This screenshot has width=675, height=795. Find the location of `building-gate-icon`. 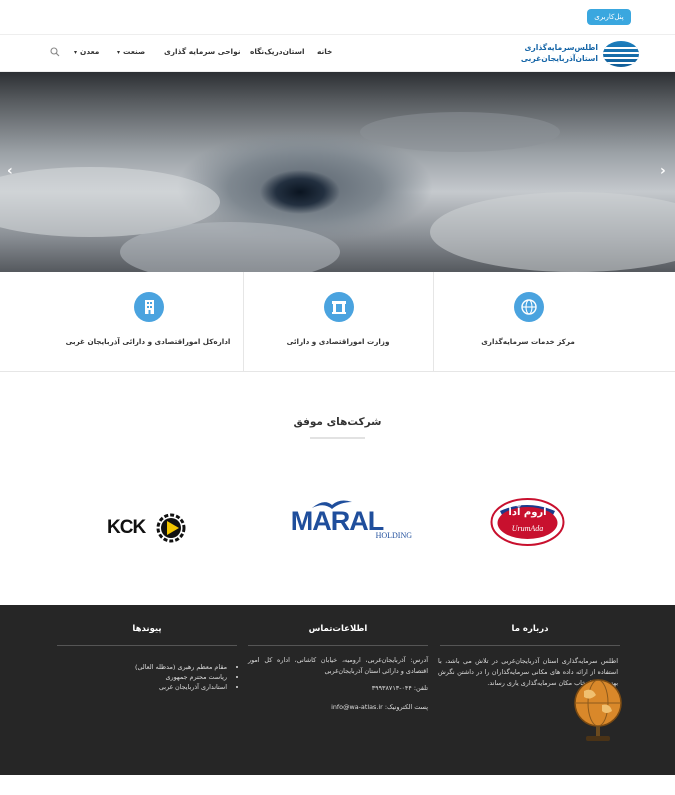

building-gate-icon is located at coordinates (339, 307).